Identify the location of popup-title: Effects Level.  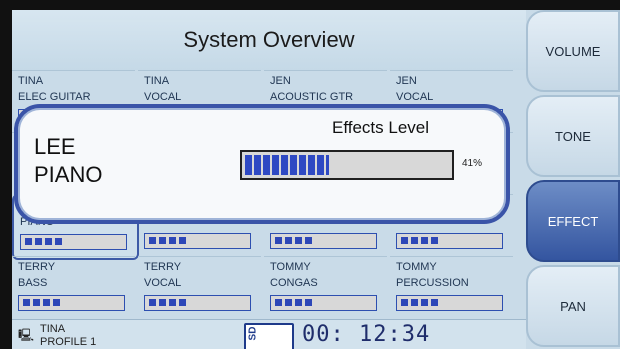
(381, 127).